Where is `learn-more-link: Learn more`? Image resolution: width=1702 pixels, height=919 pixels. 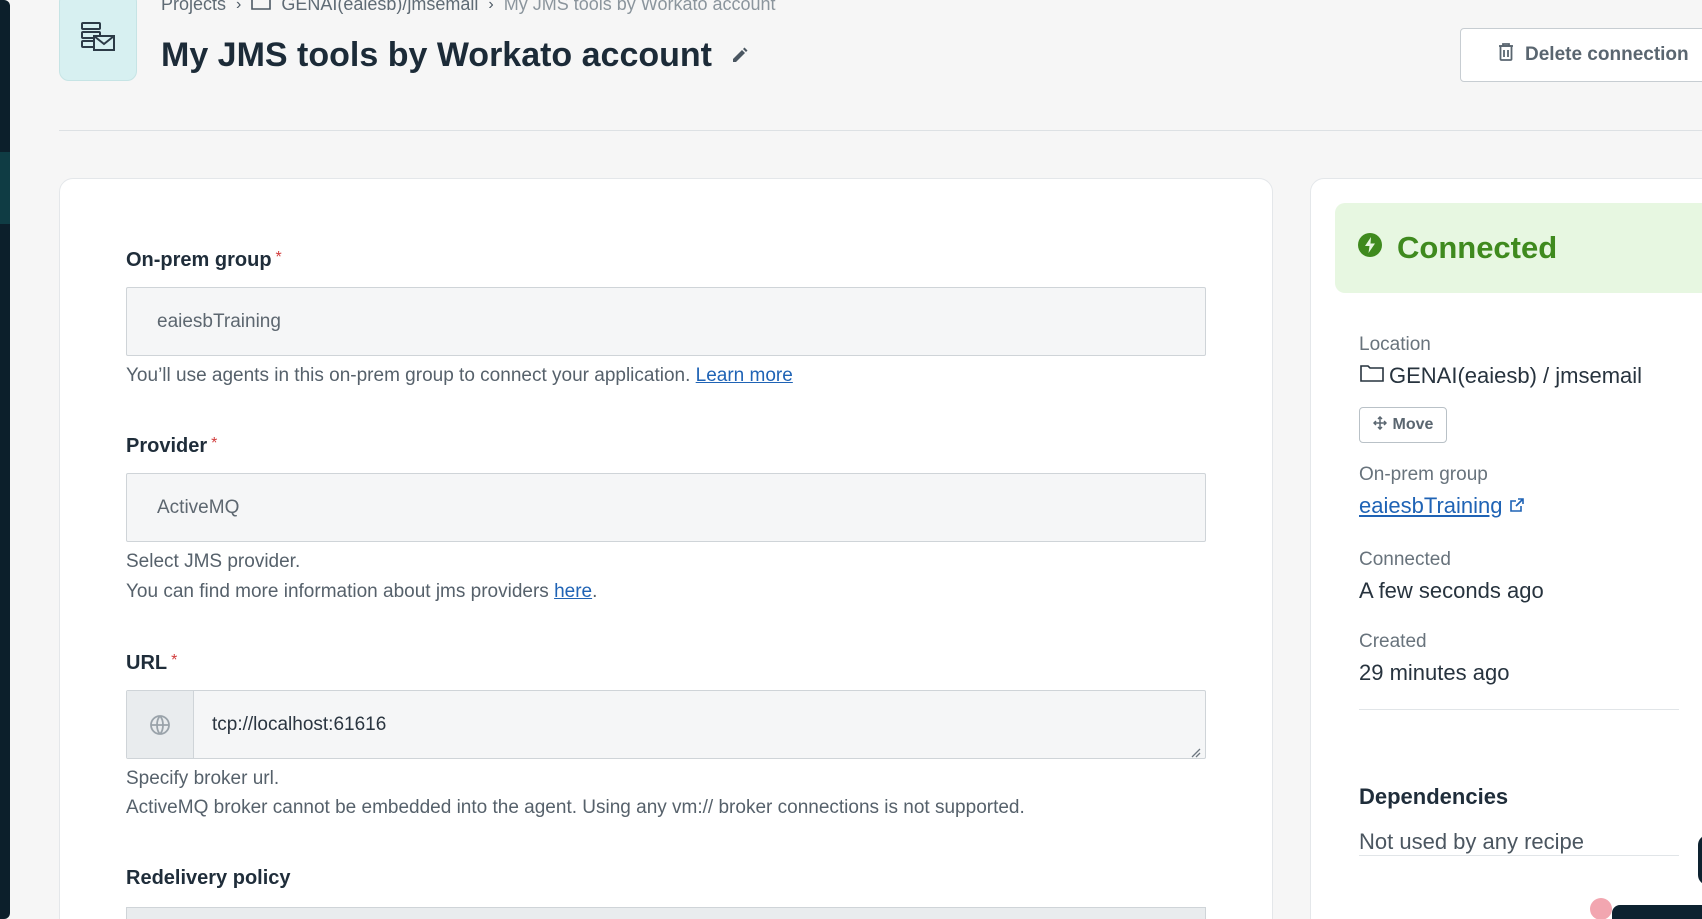
learn-more-link: Learn more is located at coordinates (744, 375).